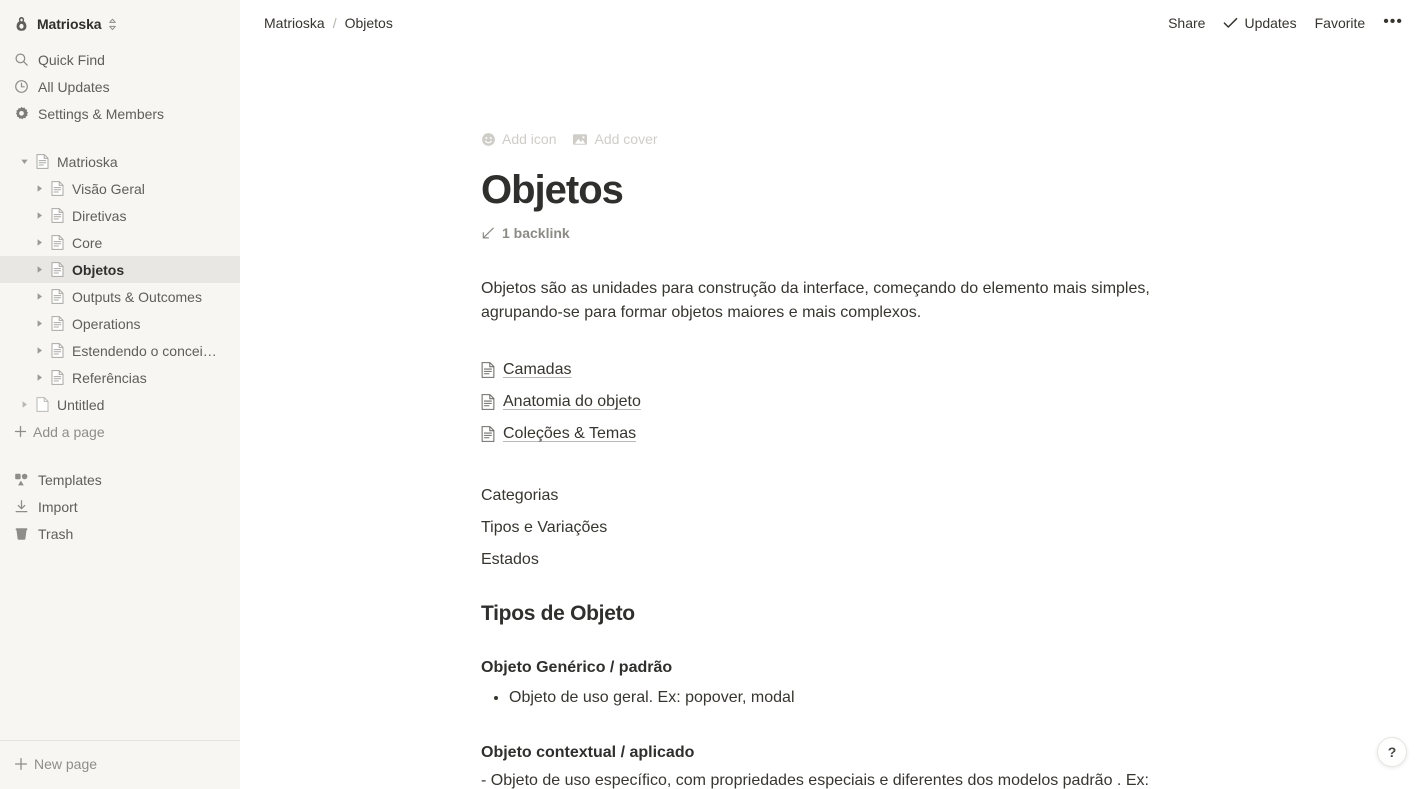 The image size is (1425, 789). What do you see at coordinates (120, 86) in the screenshot?
I see `sidebar-item-all-updates: All Updates` at bounding box center [120, 86].